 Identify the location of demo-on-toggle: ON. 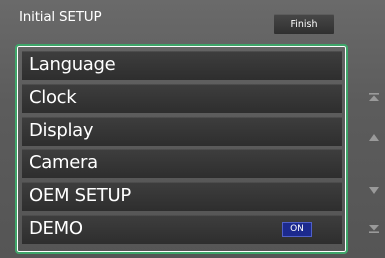
(297, 229).